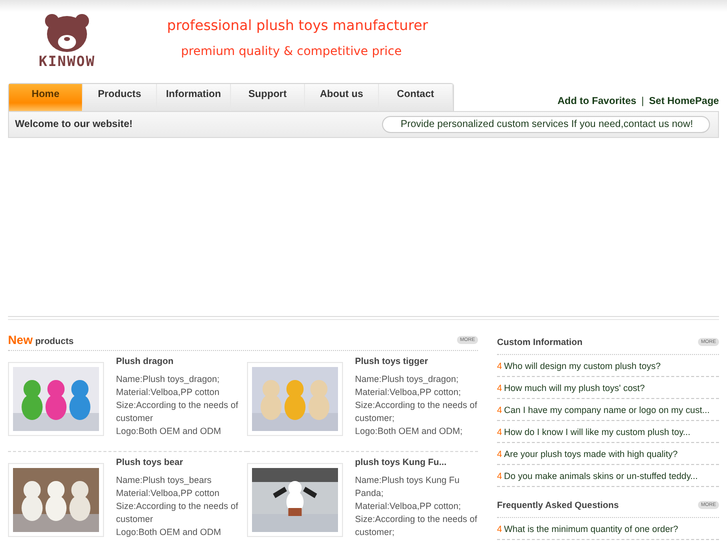  What do you see at coordinates (181, 462) in the screenshot?
I see `product-title: Plush toys bear` at bounding box center [181, 462].